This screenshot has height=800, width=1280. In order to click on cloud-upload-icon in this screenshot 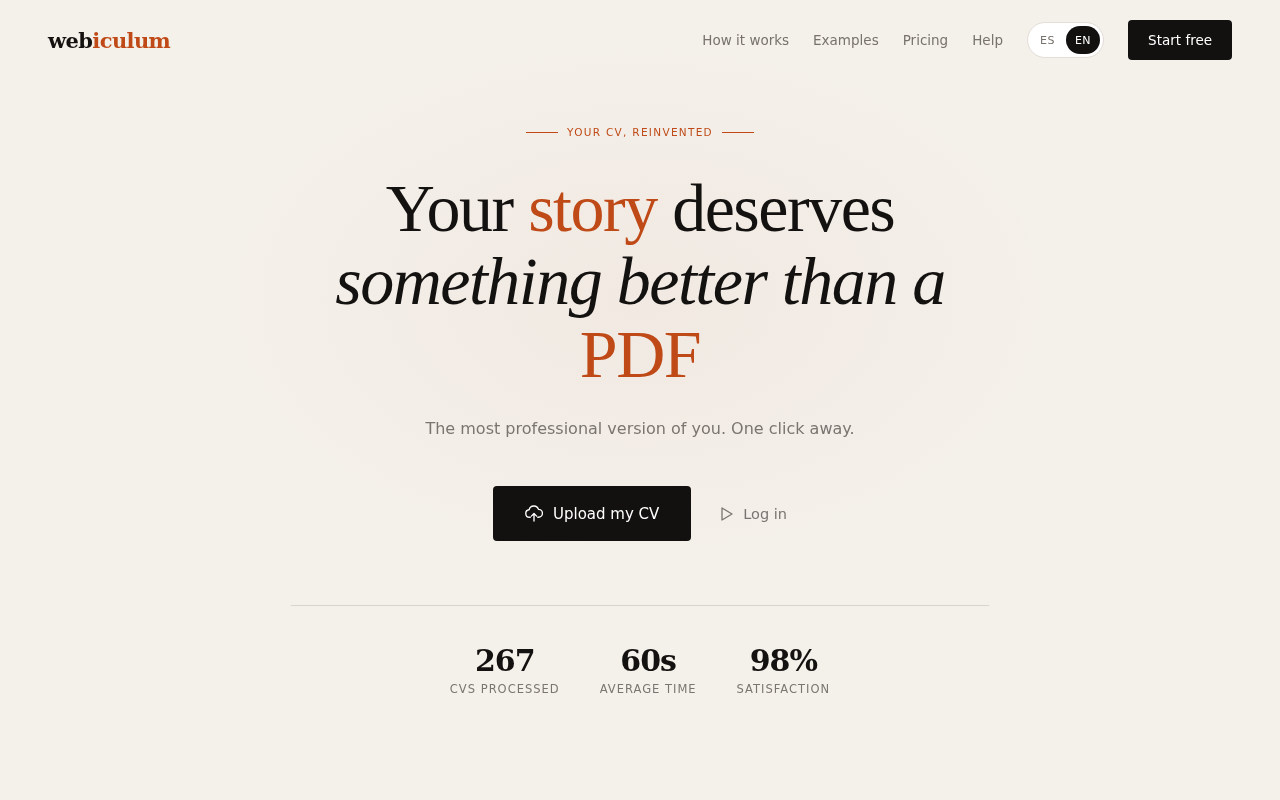, I will do `click(533, 513)`.